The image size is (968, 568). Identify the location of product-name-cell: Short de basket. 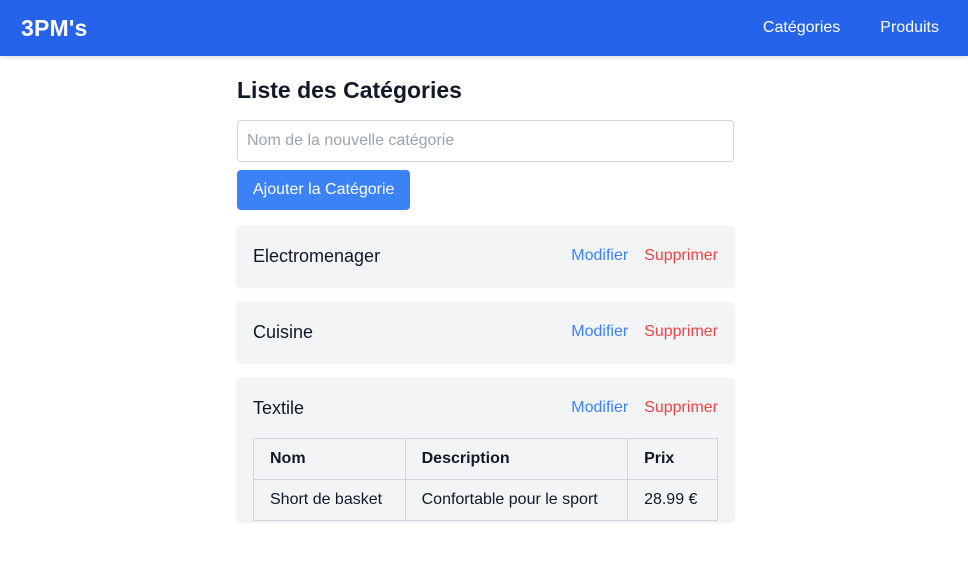
(329, 500).